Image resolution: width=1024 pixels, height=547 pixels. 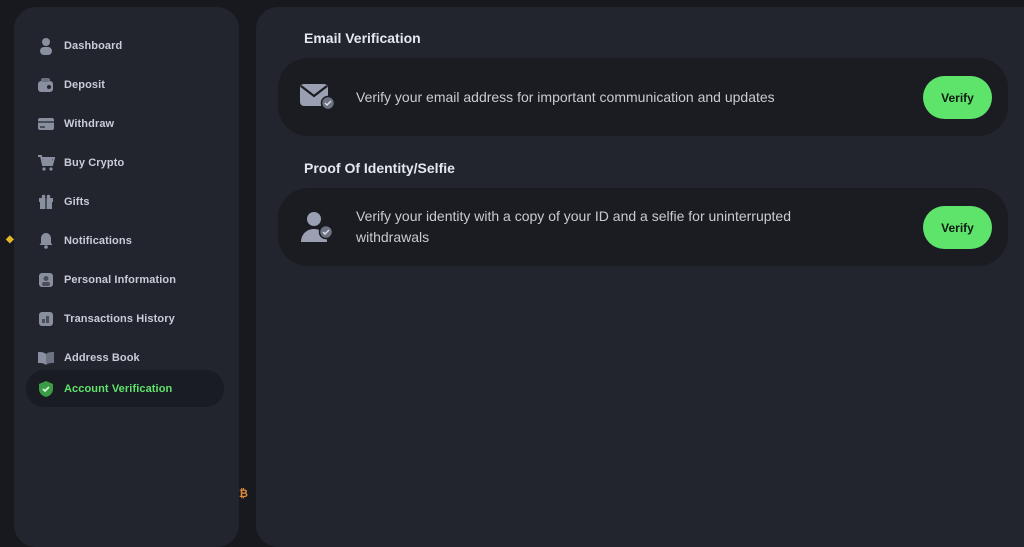 I want to click on verify-identity-button: Verify, so click(x=957, y=227).